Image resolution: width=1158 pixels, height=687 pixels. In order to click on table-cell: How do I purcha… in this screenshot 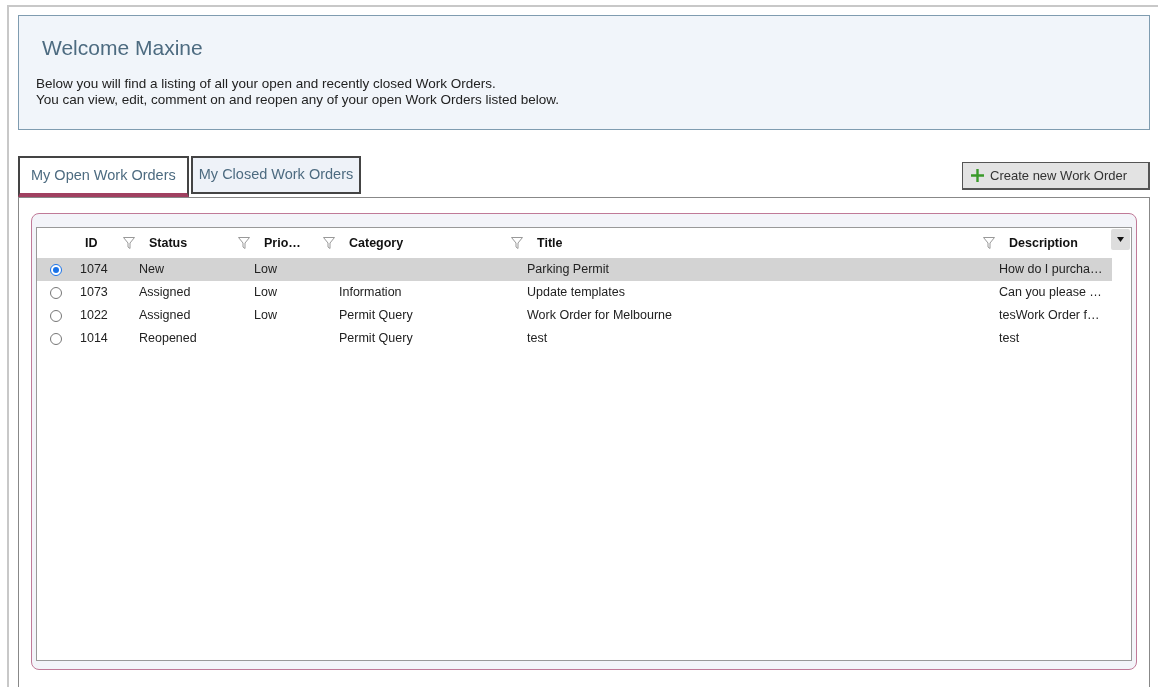, I will do `click(1051, 269)`.